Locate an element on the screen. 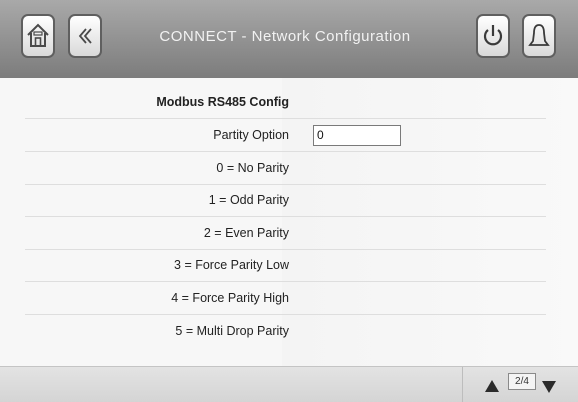  power-button is located at coordinates (493, 36).